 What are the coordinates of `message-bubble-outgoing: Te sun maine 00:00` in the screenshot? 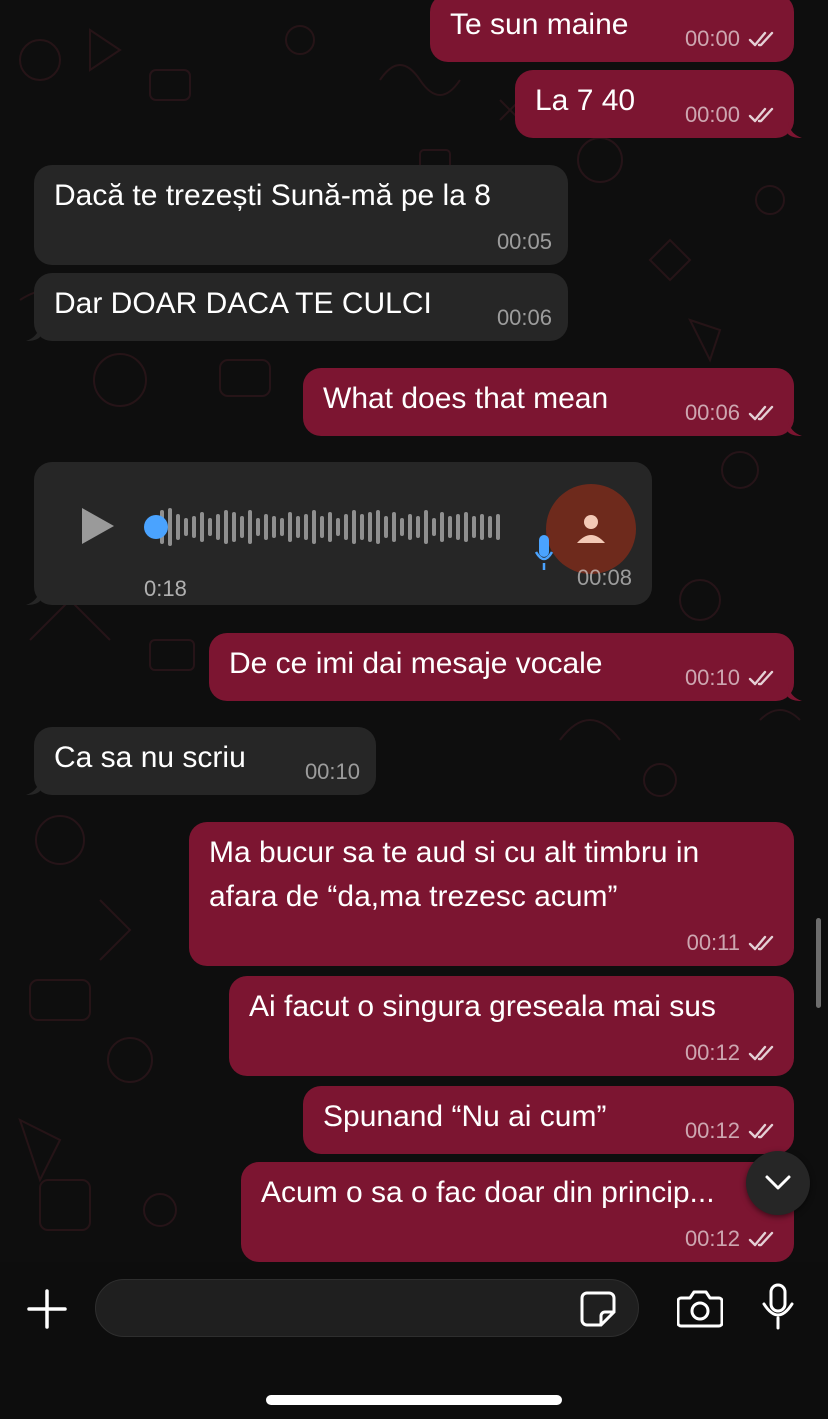 It's located at (612, 31).